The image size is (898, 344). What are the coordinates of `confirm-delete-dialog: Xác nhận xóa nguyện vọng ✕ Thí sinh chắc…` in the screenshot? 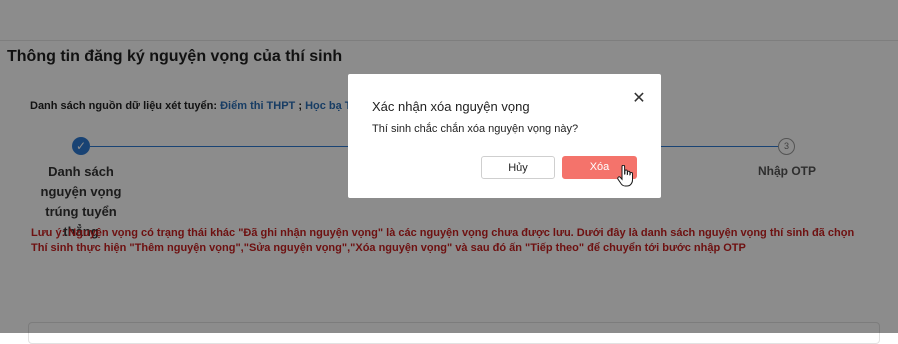 It's located at (504, 136).